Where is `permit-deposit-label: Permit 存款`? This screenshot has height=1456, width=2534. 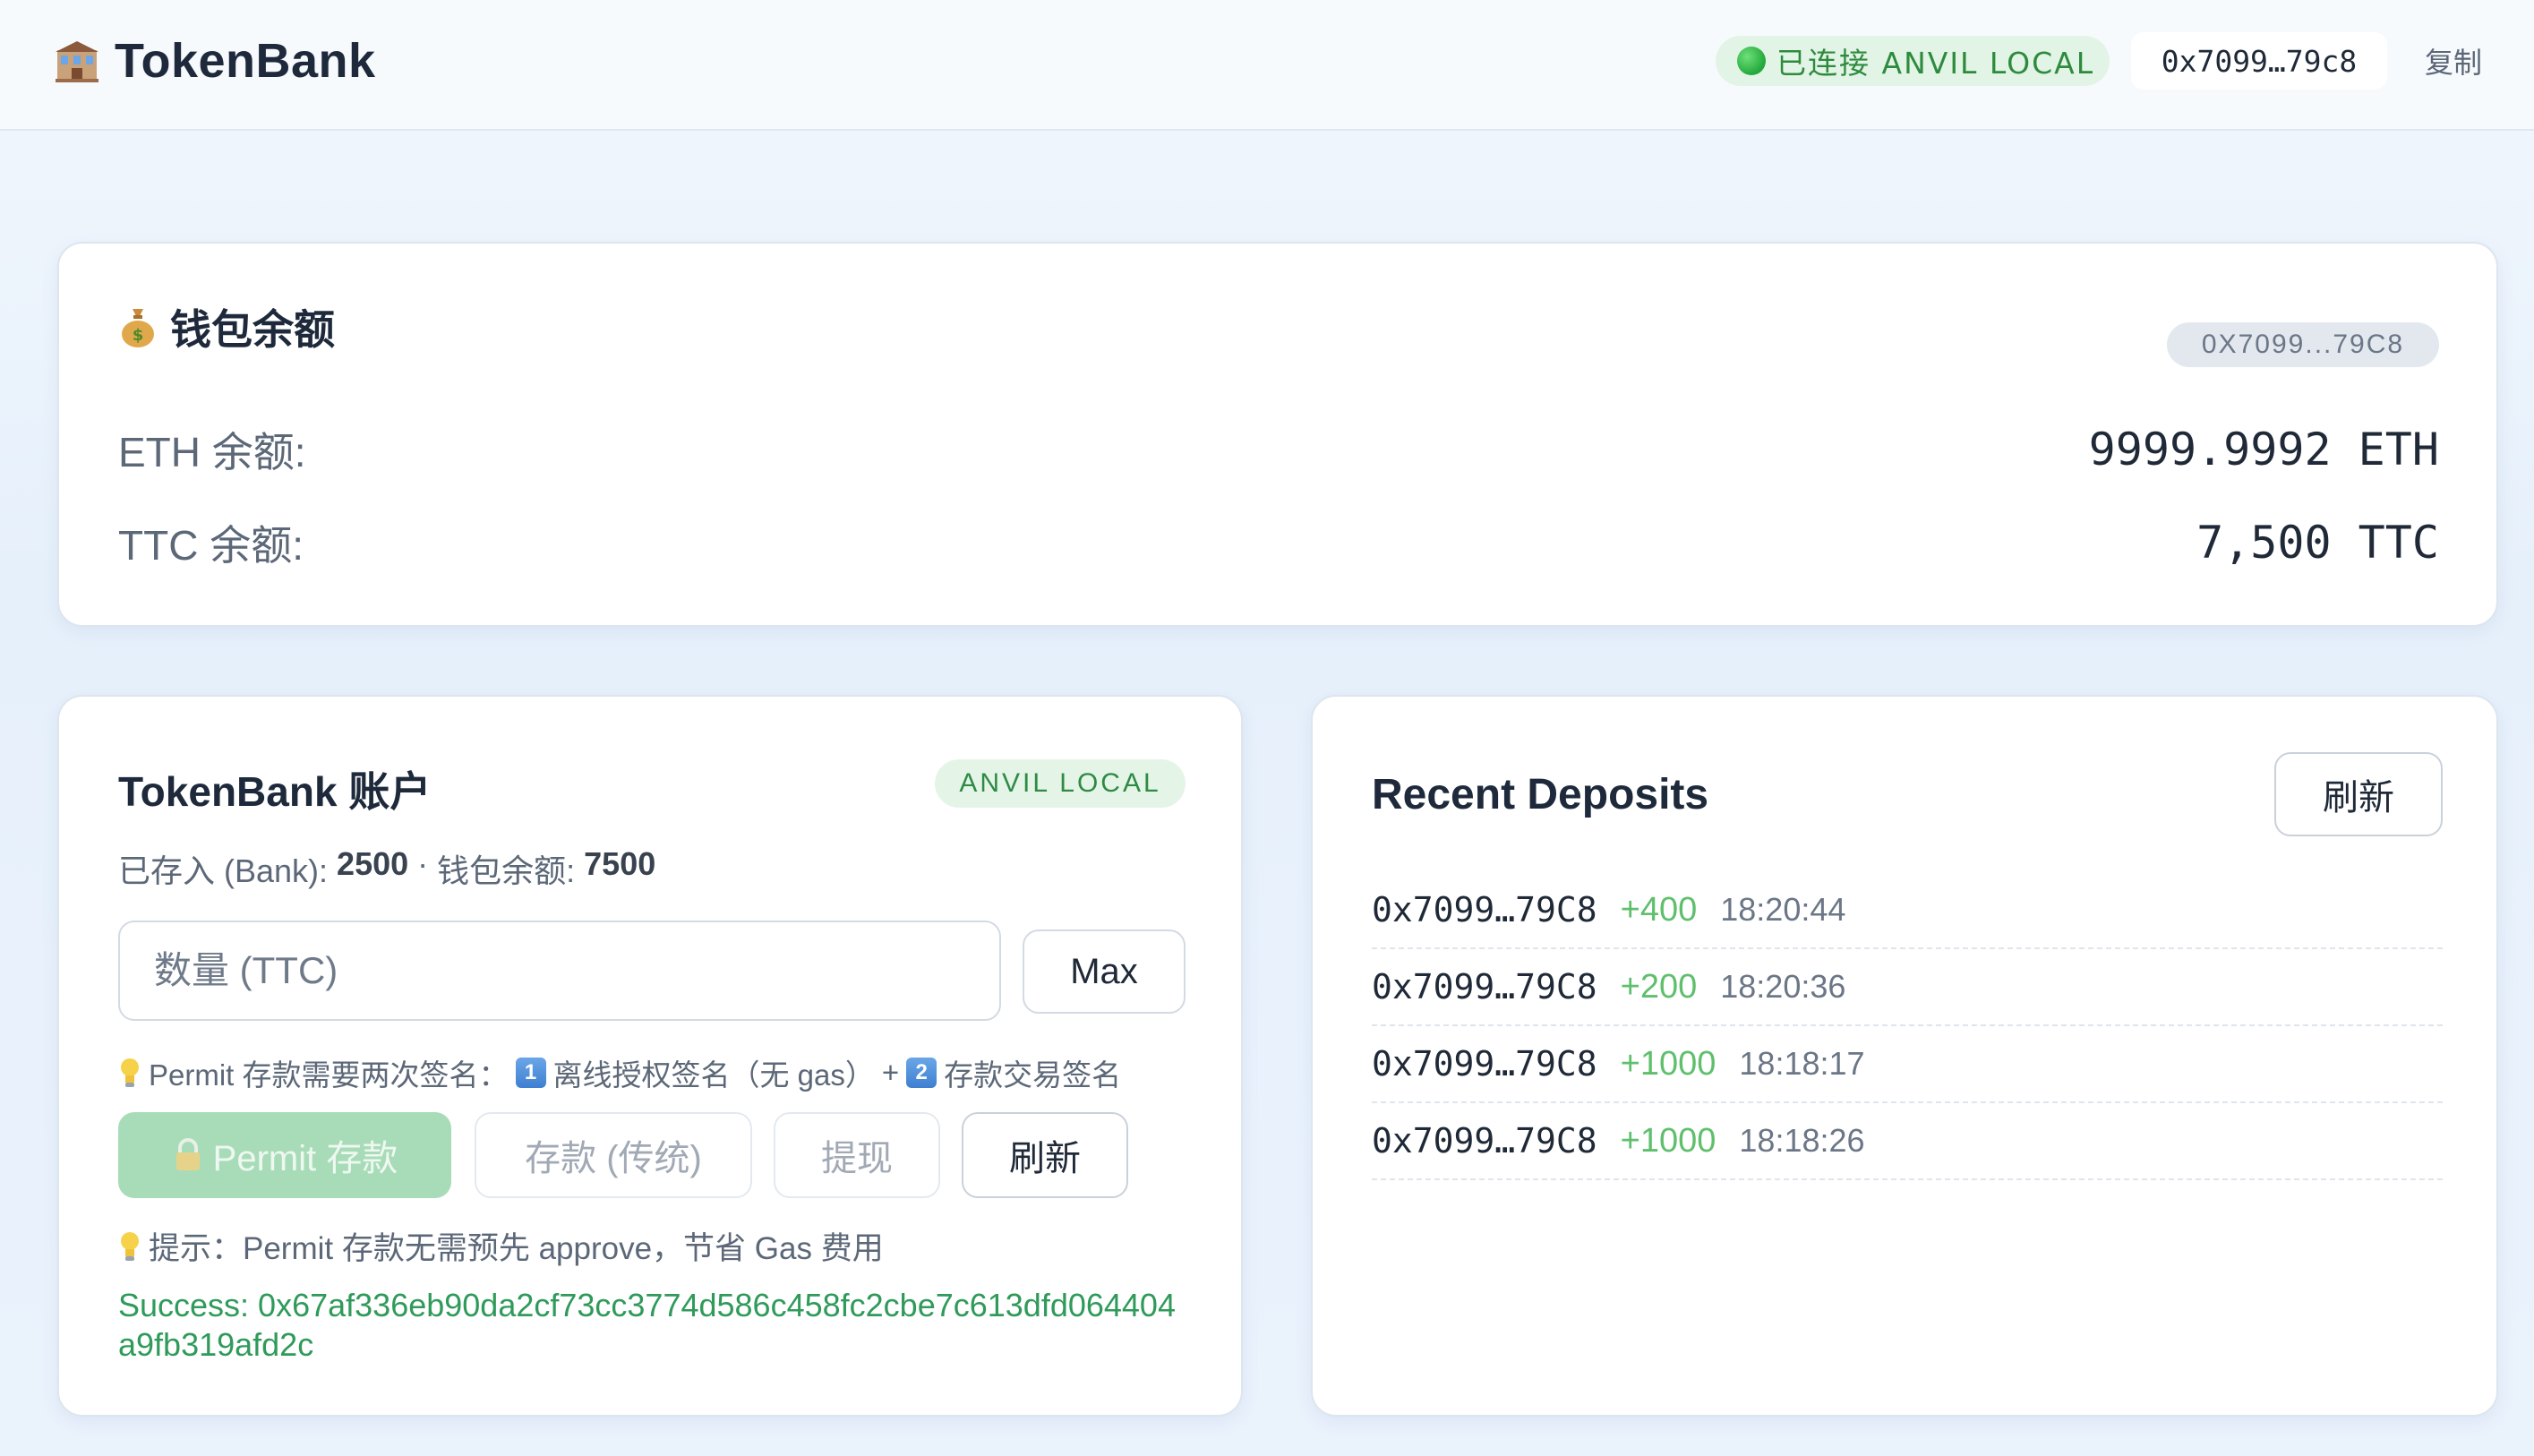
permit-deposit-label: Permit 存款 is located at coordinates (305, 1158).